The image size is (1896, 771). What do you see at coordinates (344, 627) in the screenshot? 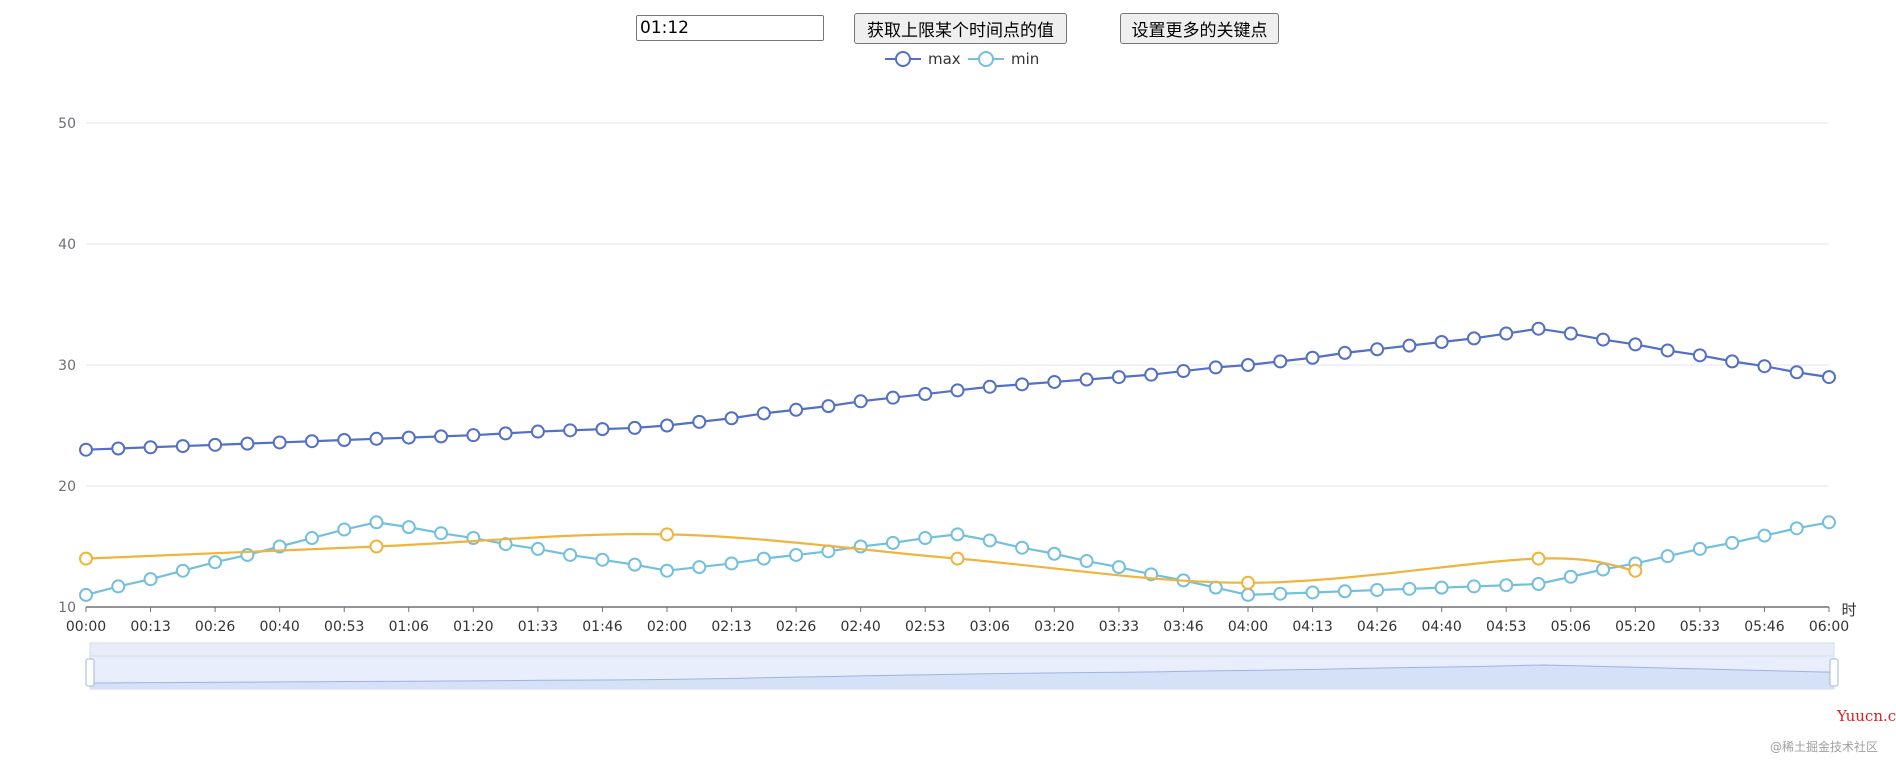
I see `x-tick-label: 00:53` at bounding box center [344, 627].